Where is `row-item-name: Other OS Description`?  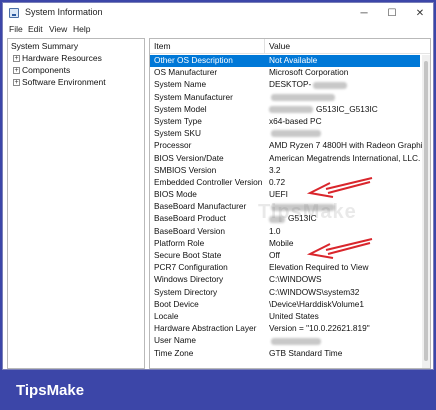 row-item-name: Other OS Description is located at coordinates (193, 60).